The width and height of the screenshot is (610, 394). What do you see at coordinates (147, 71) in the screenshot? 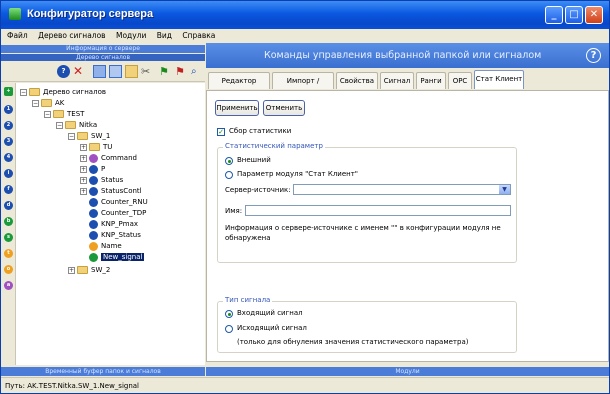
I see `cut-icon: ✂` at bounding box center [147, 71].